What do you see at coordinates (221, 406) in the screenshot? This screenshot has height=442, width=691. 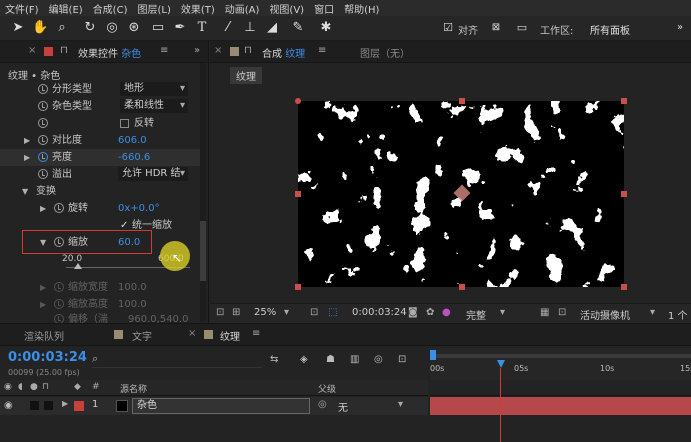 I see `layer-name-field: 杂色` at bounding box center [221, 406].